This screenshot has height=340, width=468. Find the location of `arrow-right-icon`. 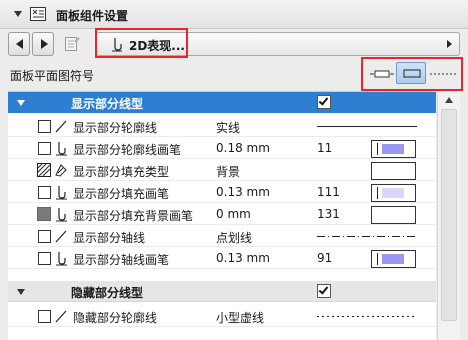

arrow-right-icon is located at coordinates (44, 44).